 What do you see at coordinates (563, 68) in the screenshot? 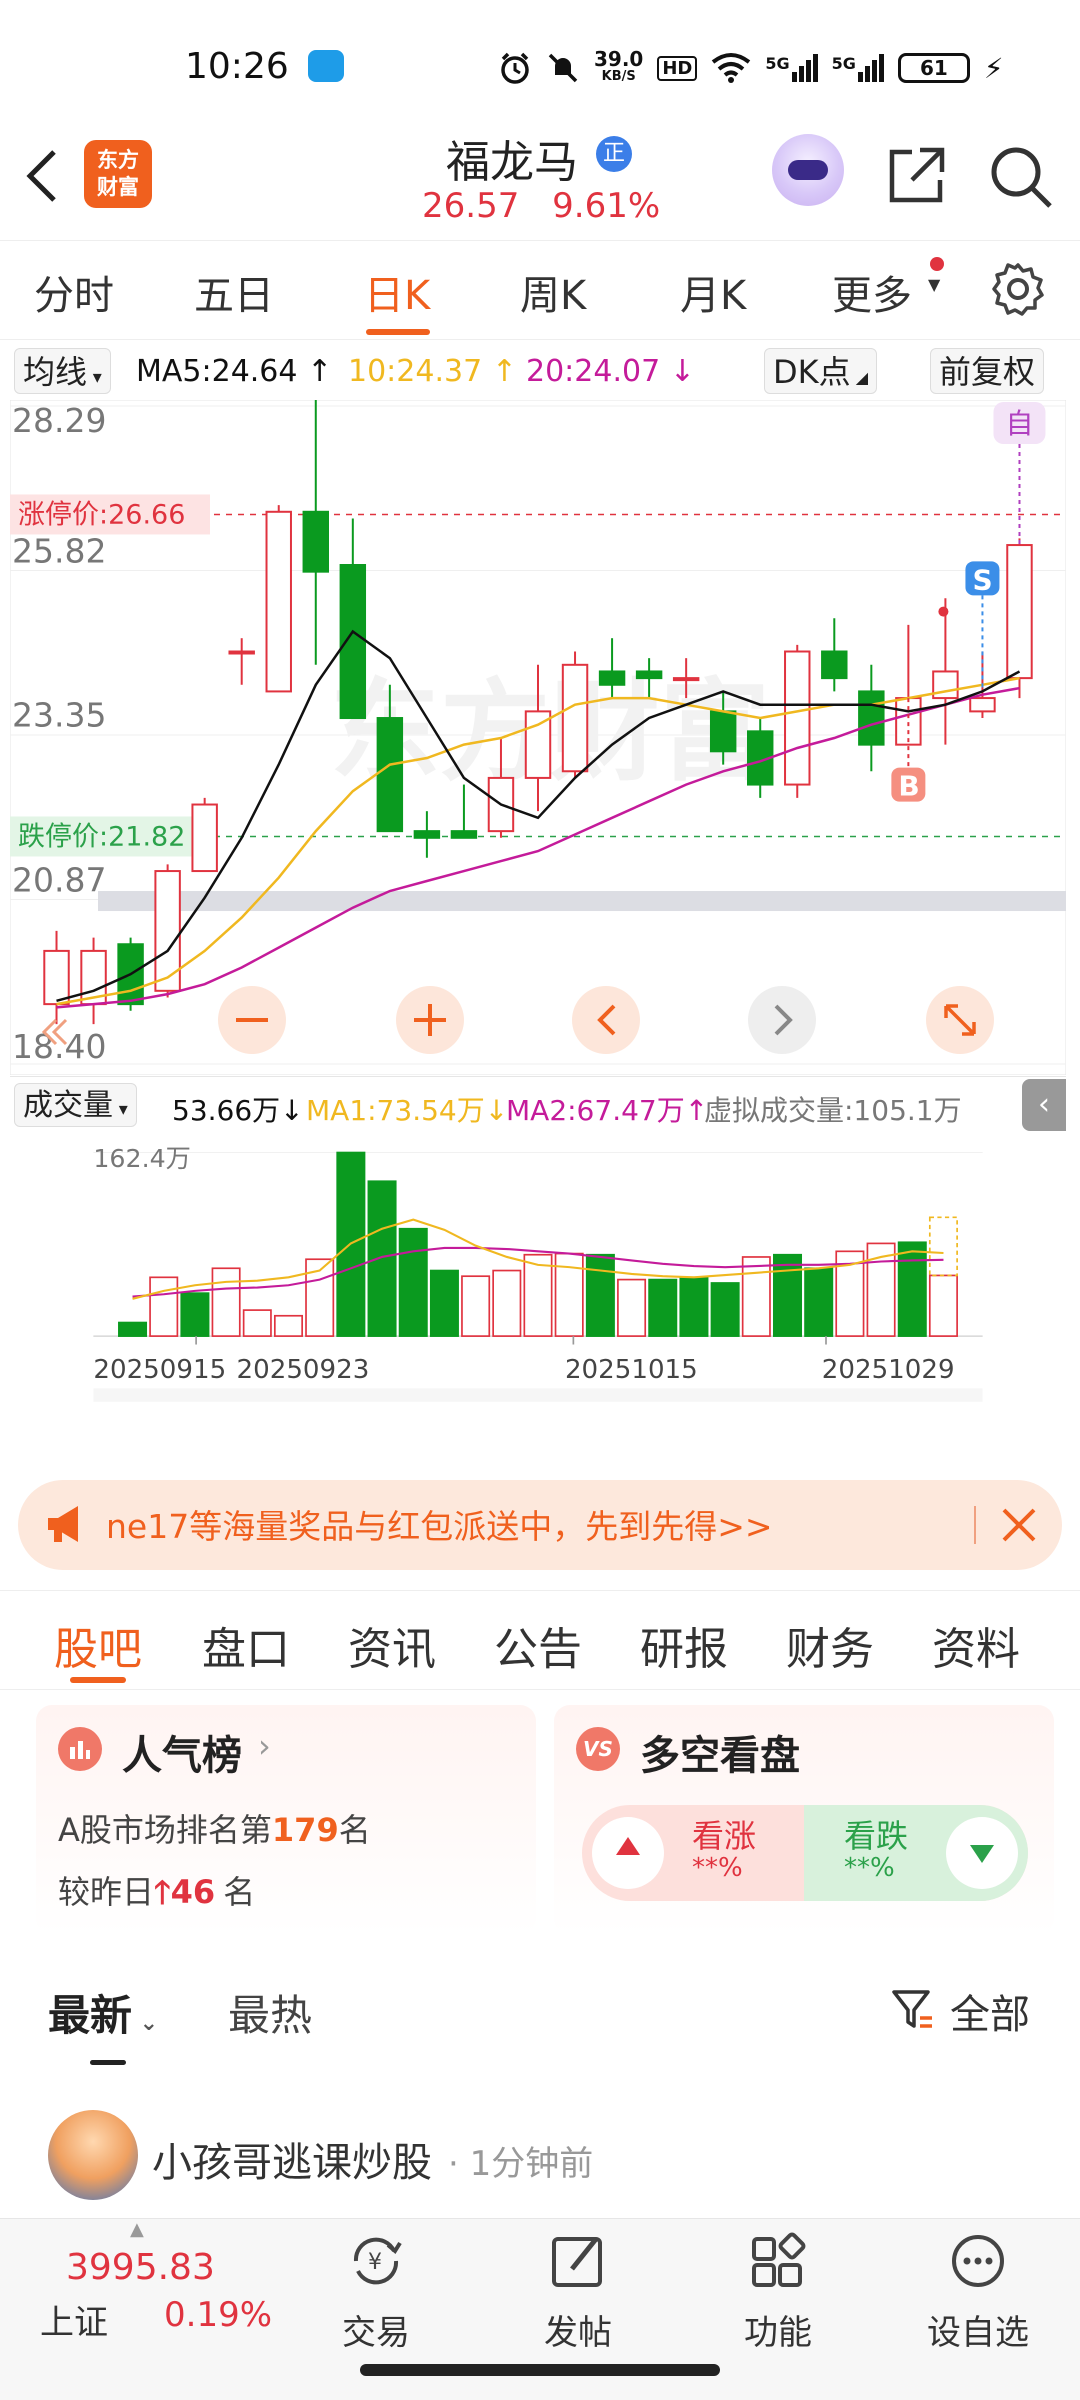
I see `mute-icon` at bounding box center [563, 68].